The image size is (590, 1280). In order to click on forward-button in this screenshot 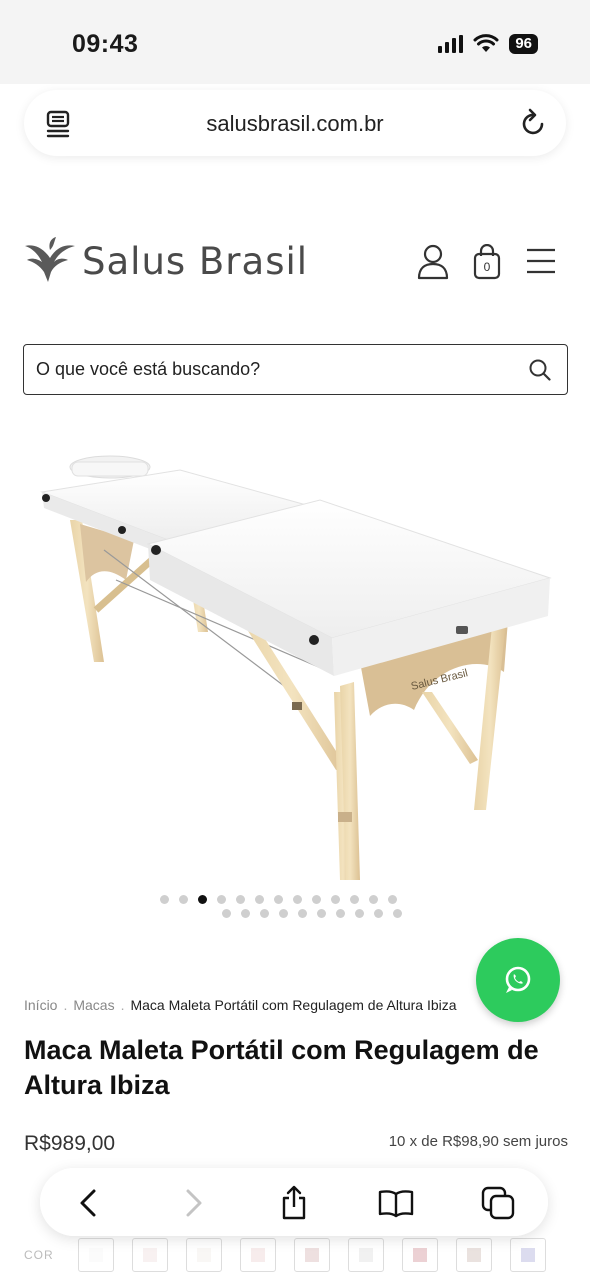, I will do `click(194, 1203)`.